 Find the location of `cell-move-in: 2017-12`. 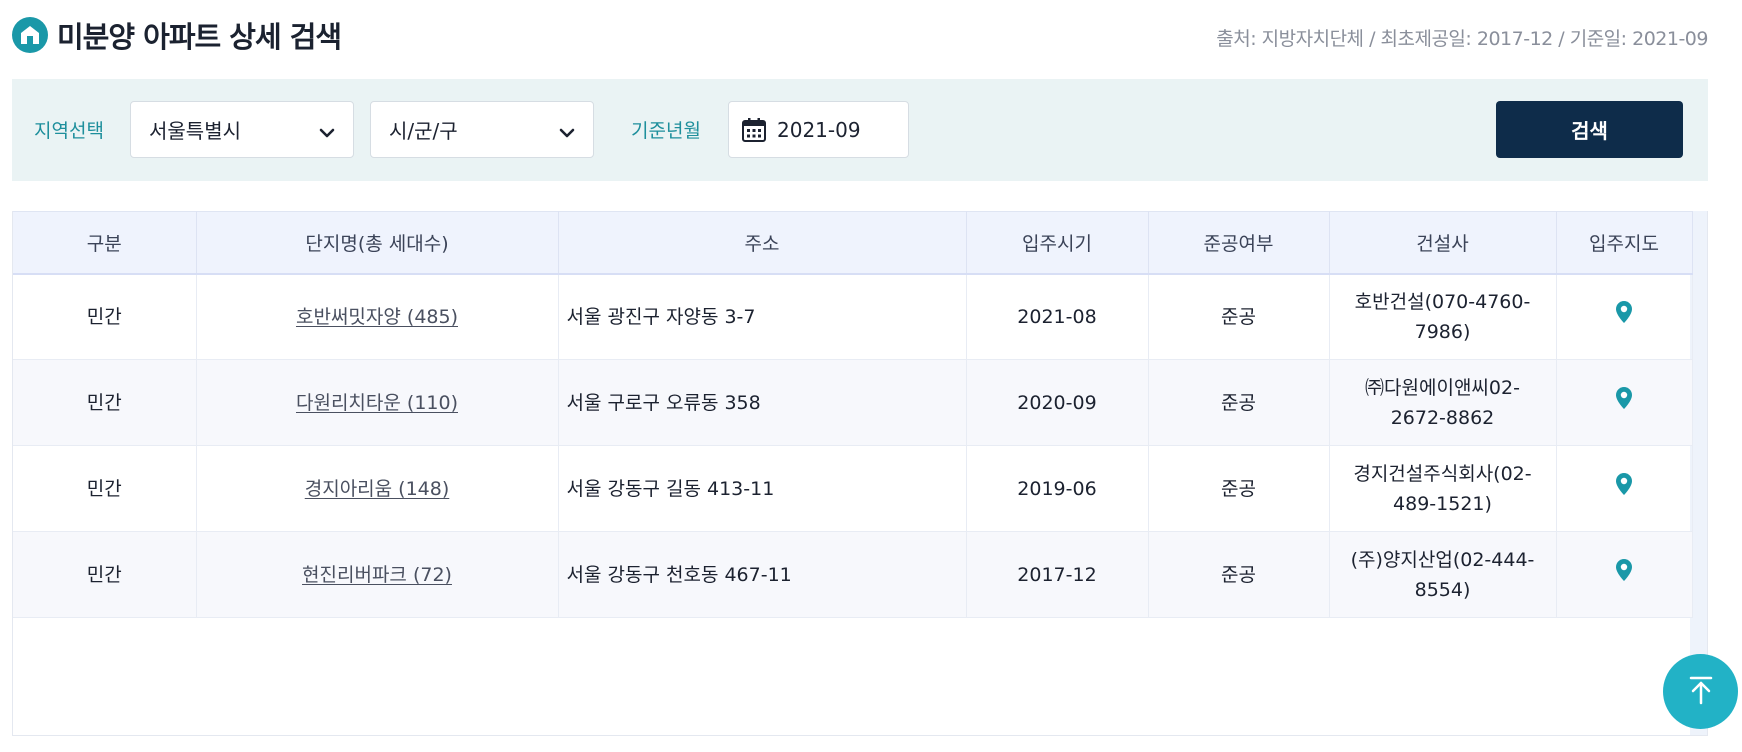

cell-move-in: 2017-12 is located at coordinates (1057, 574).